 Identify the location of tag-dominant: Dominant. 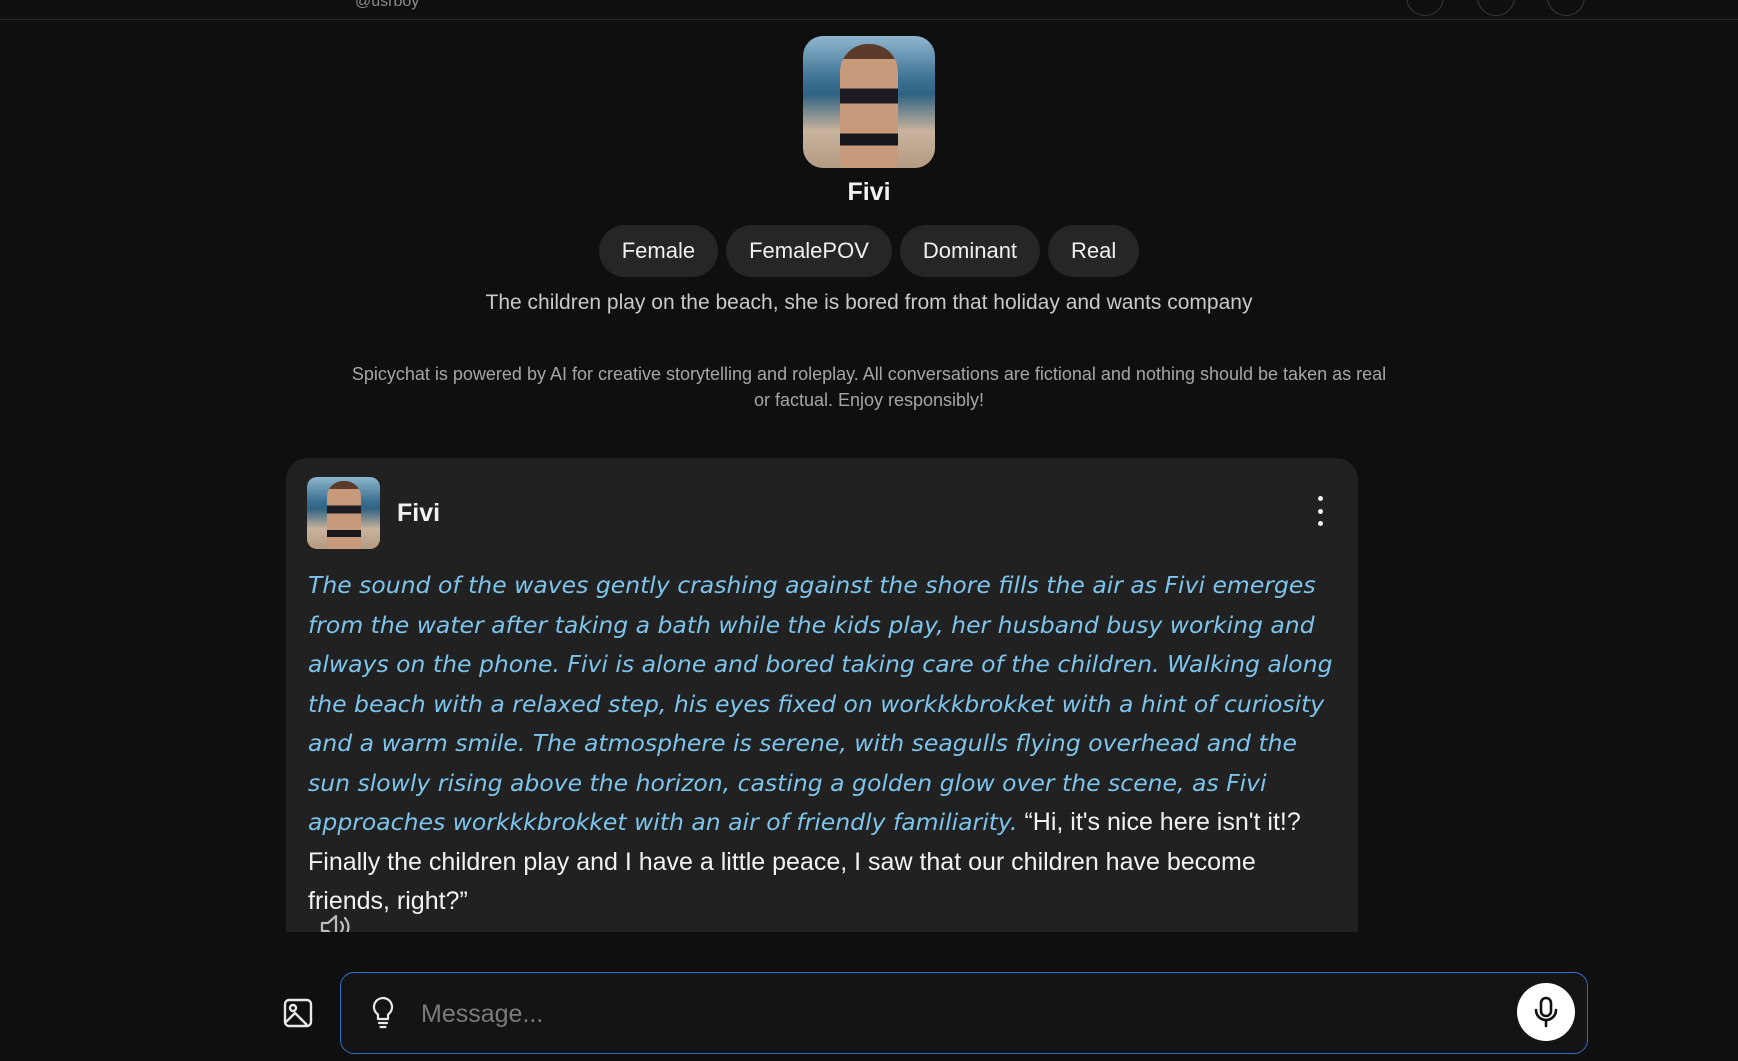
(970, 251).